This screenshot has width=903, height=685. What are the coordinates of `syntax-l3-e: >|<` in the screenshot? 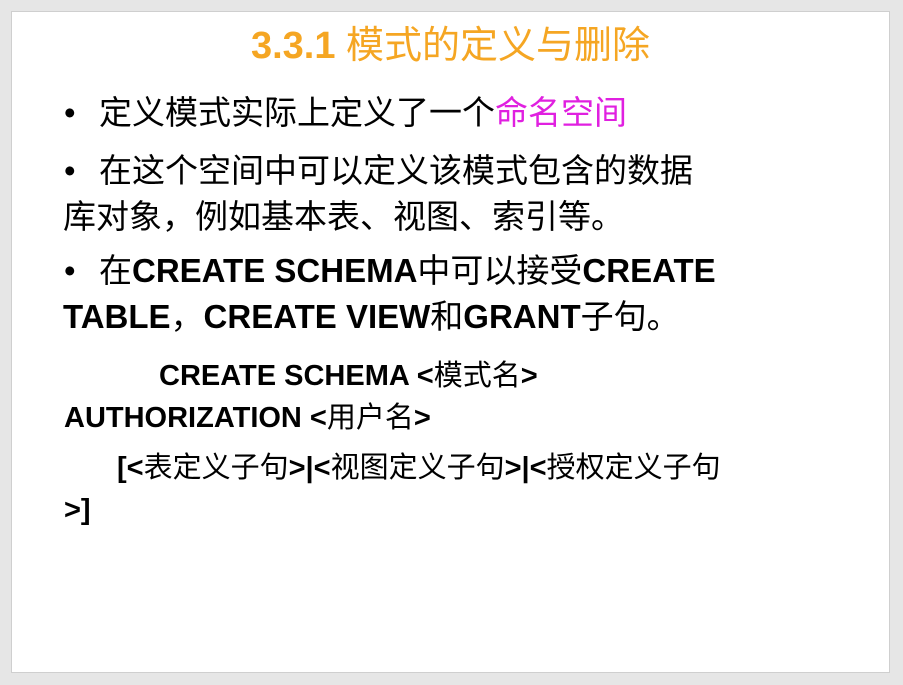 It's located at (525, 468).